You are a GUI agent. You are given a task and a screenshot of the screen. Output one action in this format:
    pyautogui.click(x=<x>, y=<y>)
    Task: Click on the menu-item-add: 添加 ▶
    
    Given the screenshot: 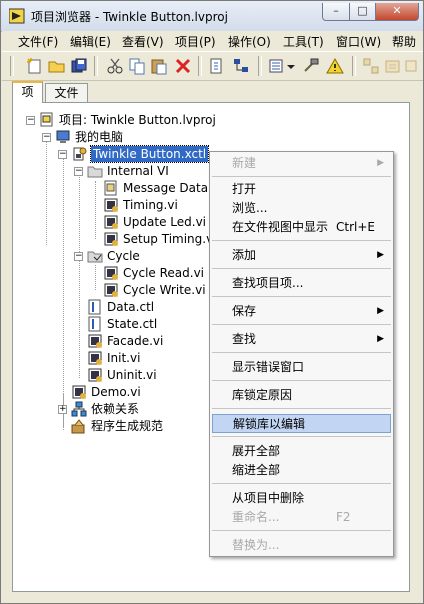 What is the action you would take?
    pyautogui.click(x=301, y=255)
    